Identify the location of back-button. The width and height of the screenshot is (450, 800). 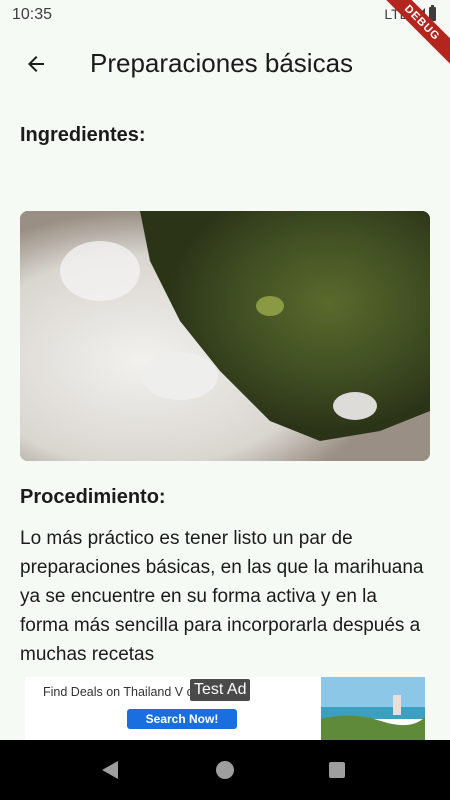
(36, 64).